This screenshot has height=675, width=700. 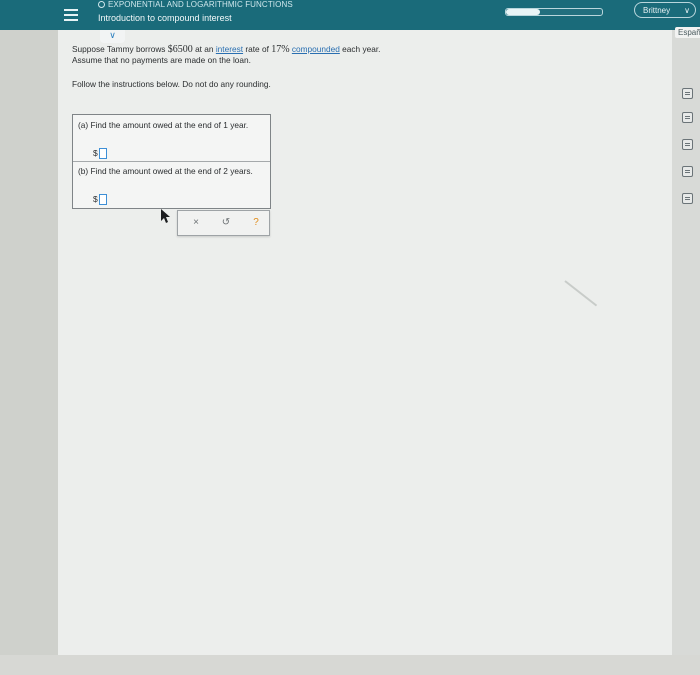 I want to click on part-b-input, so click(x=102, y=199).